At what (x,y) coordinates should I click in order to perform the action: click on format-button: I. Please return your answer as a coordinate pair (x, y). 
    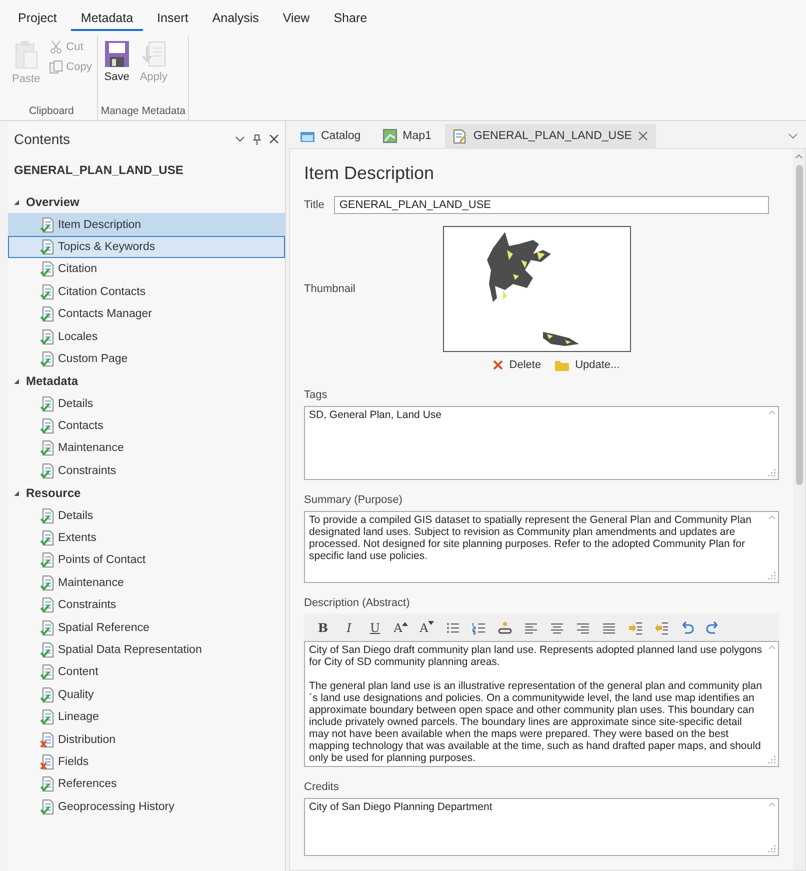
    Looking at the image, I should click on (349, 627).